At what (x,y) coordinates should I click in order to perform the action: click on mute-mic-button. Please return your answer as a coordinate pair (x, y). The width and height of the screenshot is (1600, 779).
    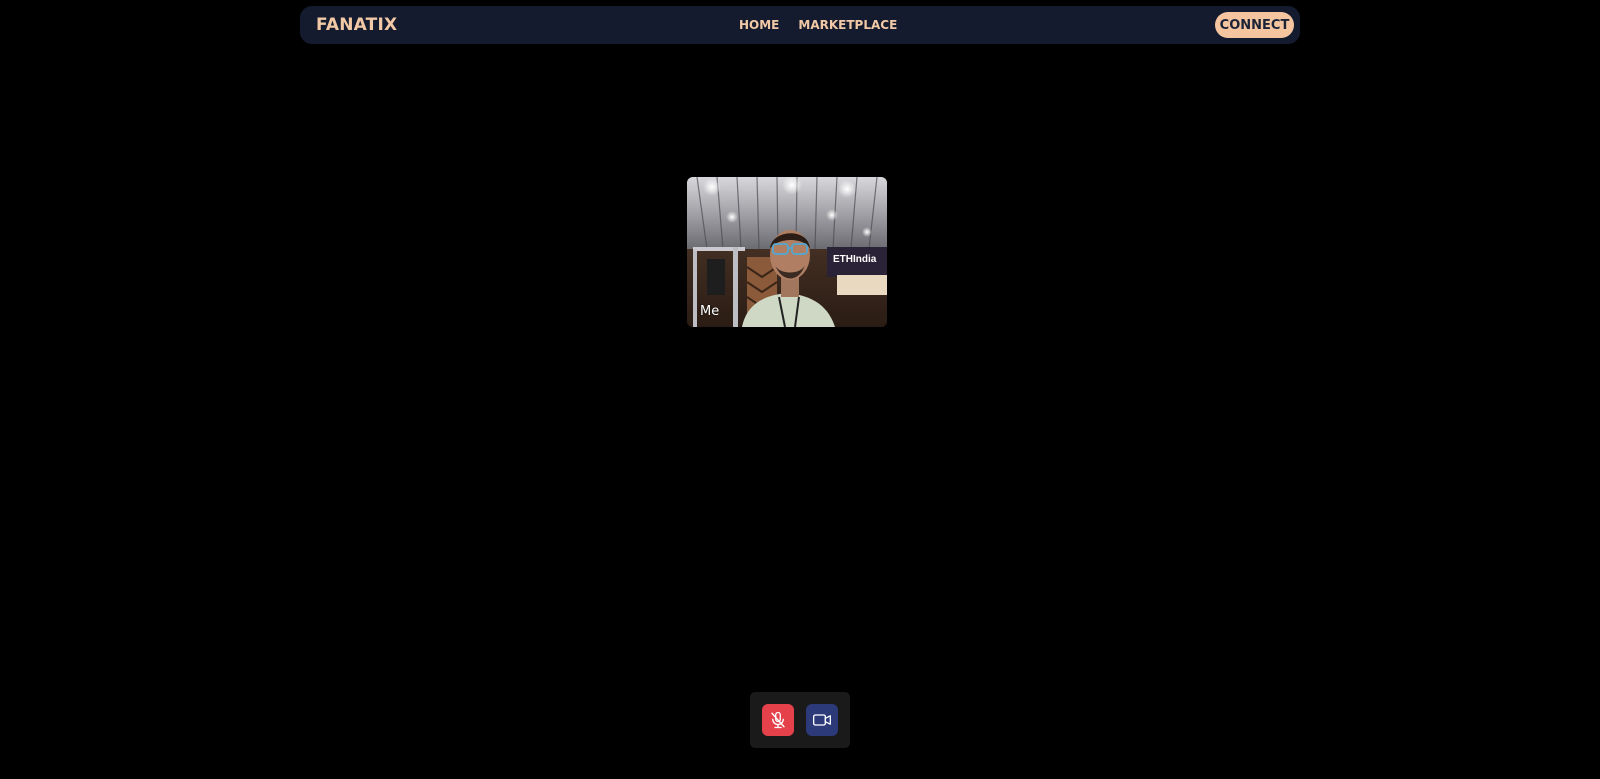
    Looking at the image, I should click on (778, 720).